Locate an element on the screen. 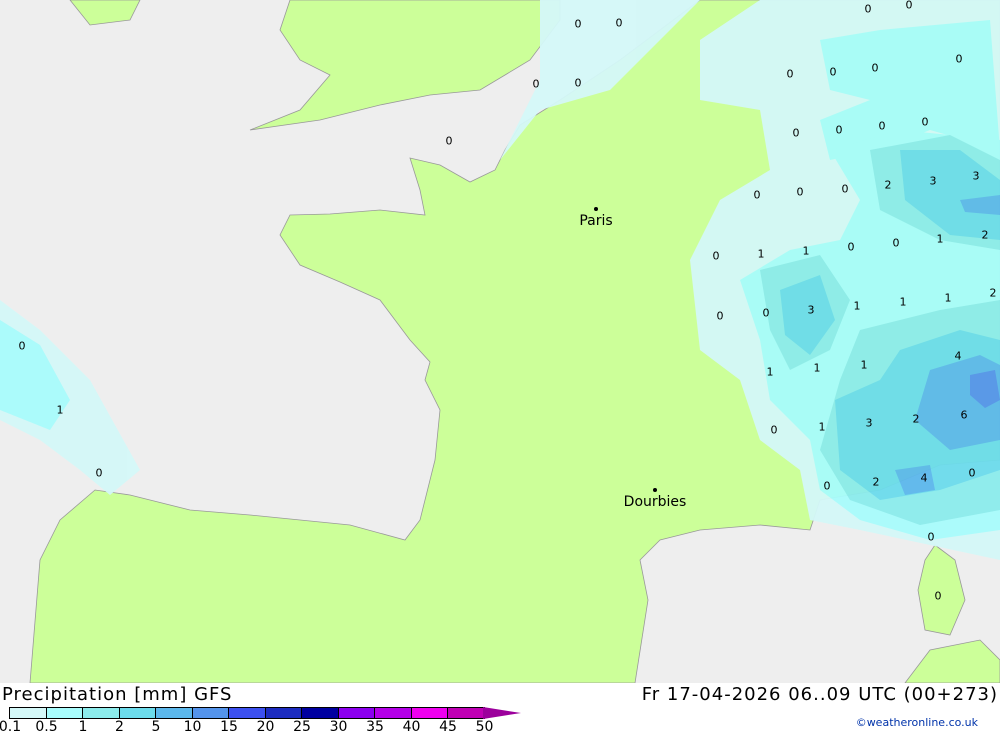 This screenshot has width=1000, height=733. precip-value-label: 6 is located at coordinates (964, 415).